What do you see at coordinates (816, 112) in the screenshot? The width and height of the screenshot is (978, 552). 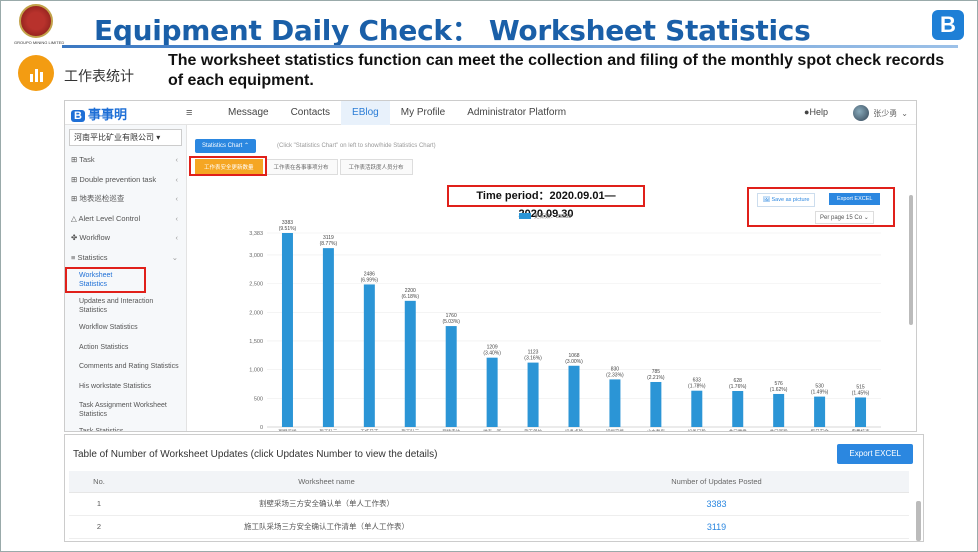 I see `help-link: ●Help` at bounding box center [816, 112].